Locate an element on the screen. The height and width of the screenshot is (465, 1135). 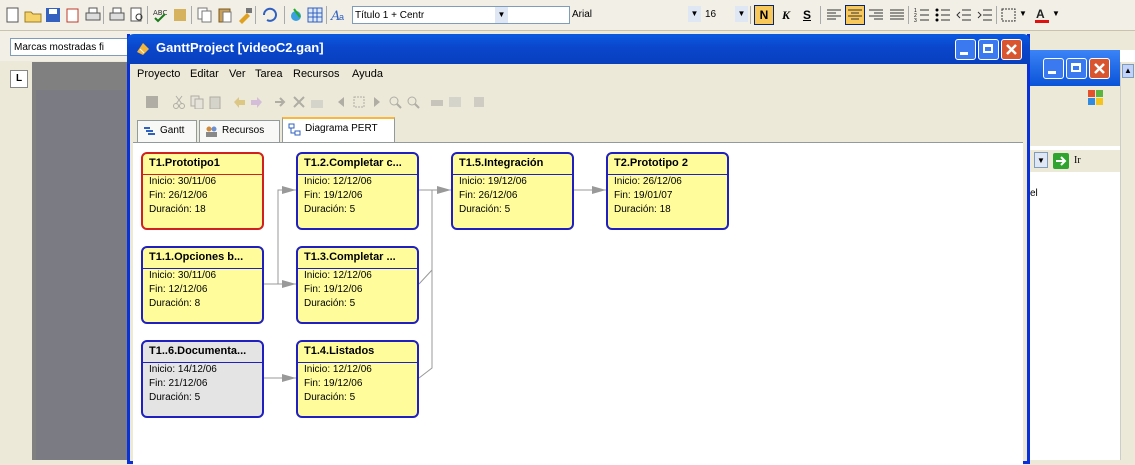
zoom-out-icon is located at coordinates (413, 102).